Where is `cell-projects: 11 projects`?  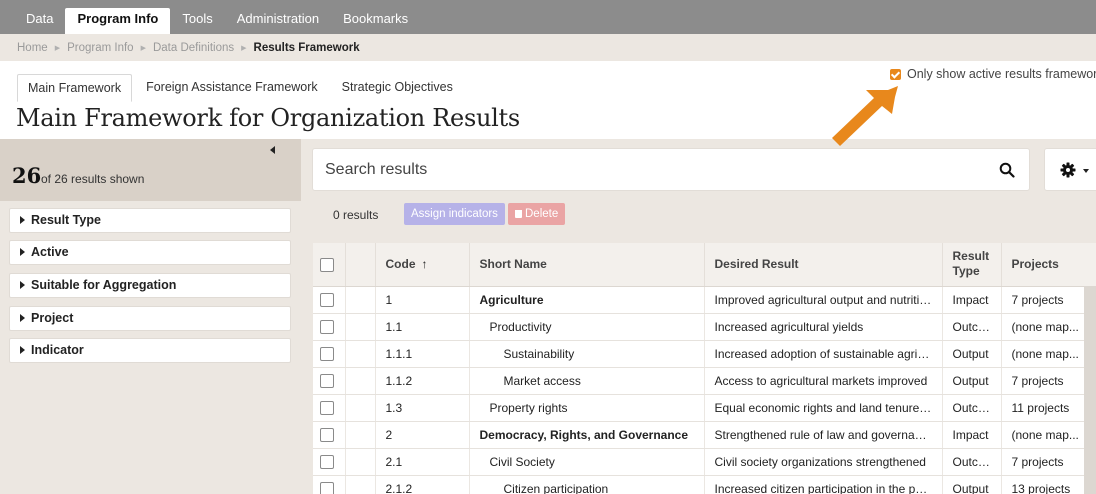
cell-projects: 11 projects is located at coordinates (1048, 408).